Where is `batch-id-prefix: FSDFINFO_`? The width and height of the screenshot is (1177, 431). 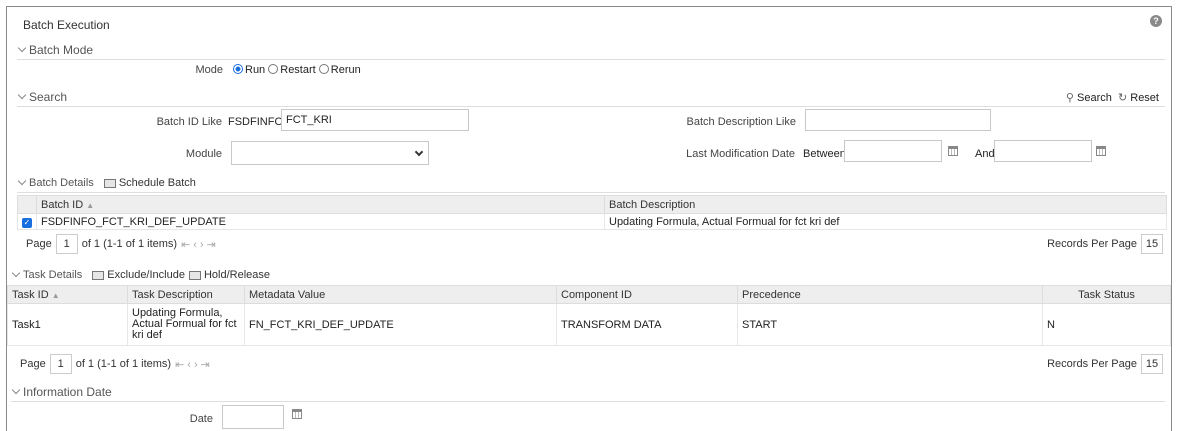 batch-id-prefix: FSDFINFO_ is located at coordinates (259, 122).